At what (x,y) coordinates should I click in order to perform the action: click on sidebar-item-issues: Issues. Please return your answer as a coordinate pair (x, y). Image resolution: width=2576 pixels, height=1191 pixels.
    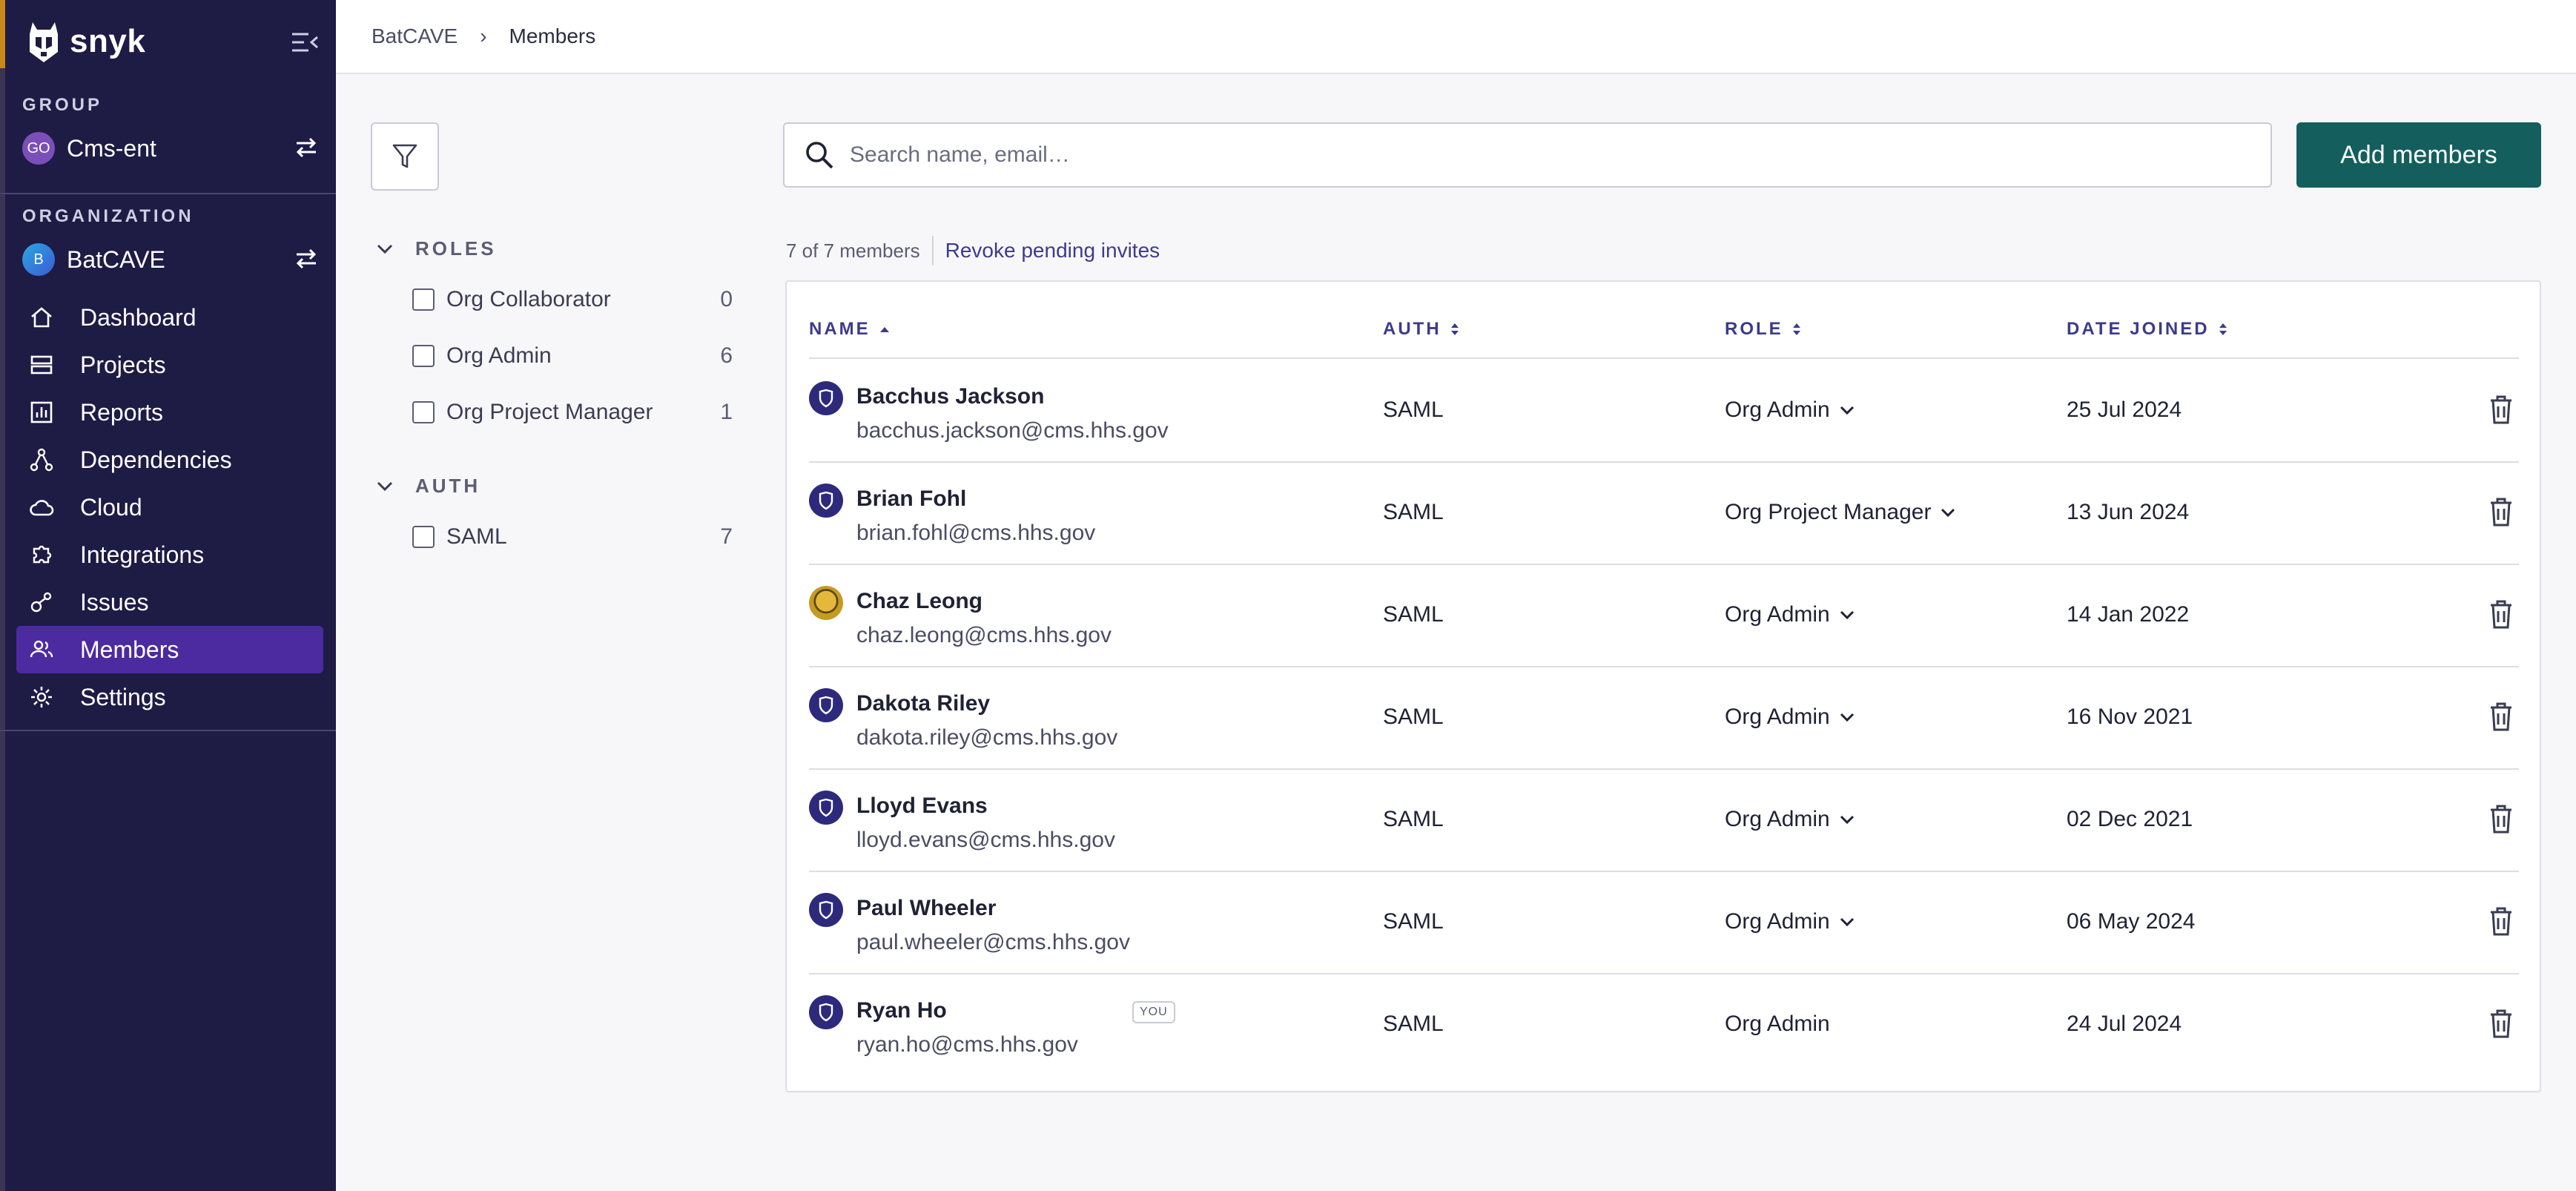
    Looking at the image, I should click on (169, 602).